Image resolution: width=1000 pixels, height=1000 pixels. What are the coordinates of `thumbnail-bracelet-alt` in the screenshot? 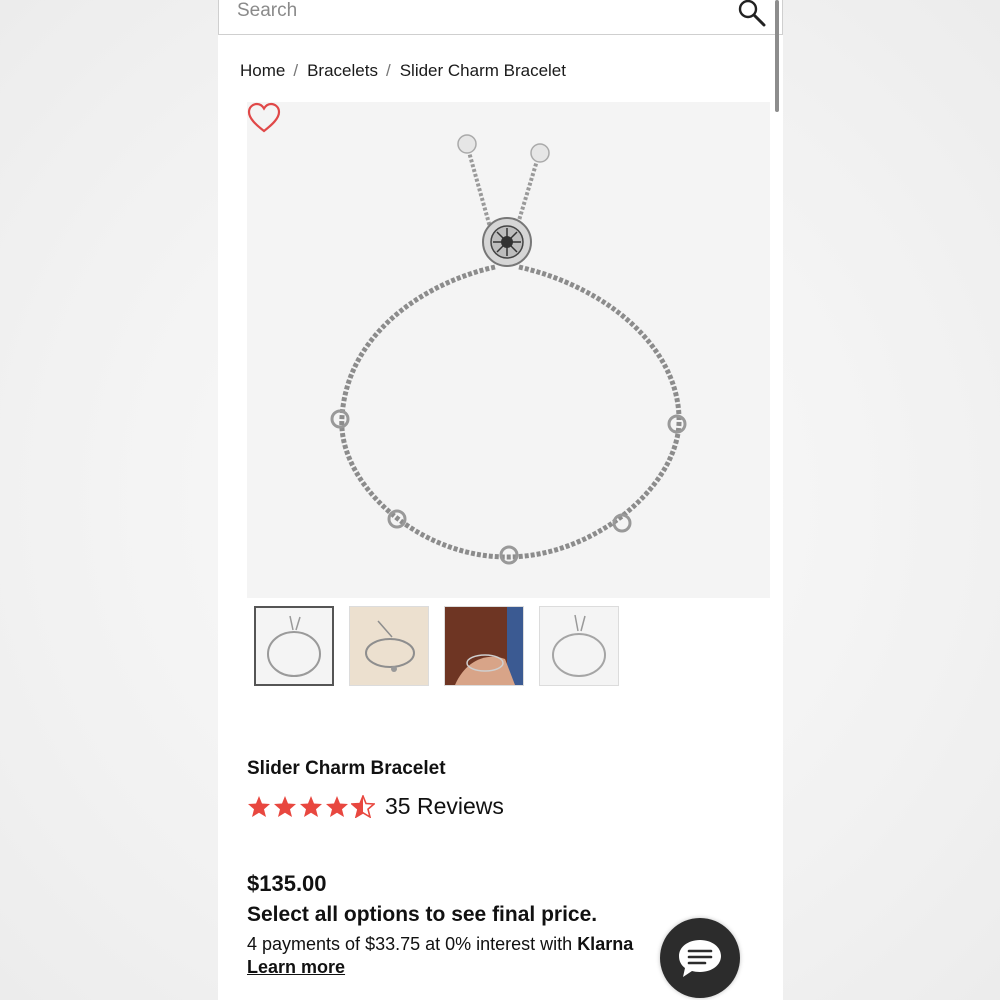 It's located at (579, 646).